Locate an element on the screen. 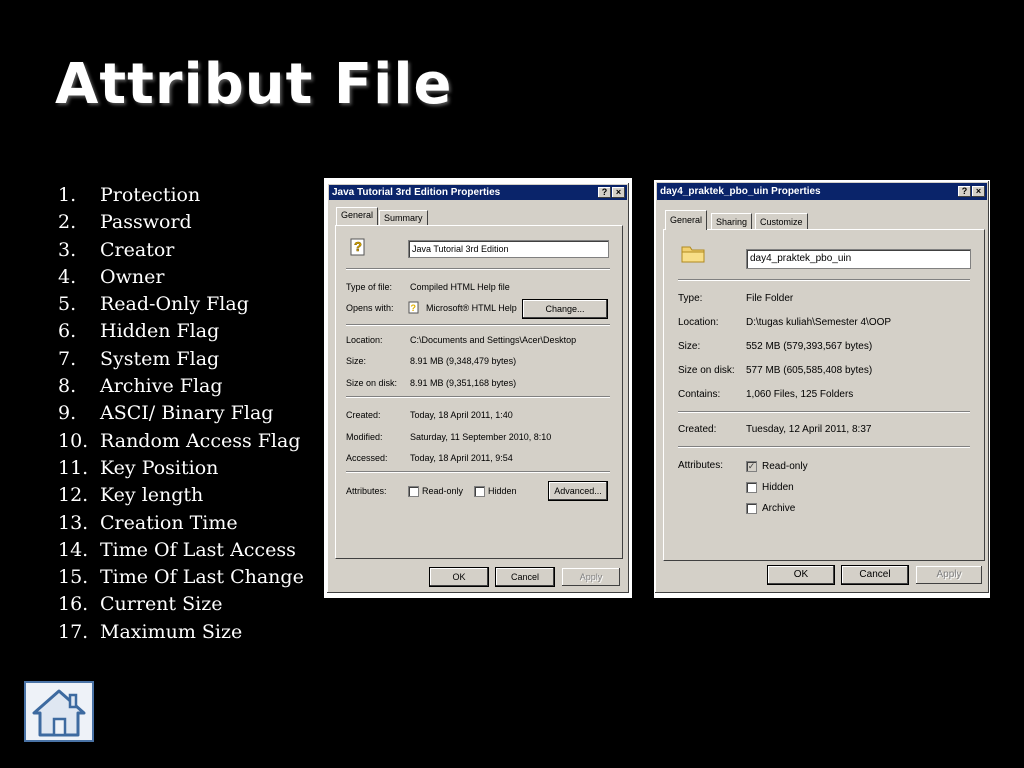 The height and width of the screenshot is (768, 1024). tab-customize: Customize is located at coordinates (781, 221).